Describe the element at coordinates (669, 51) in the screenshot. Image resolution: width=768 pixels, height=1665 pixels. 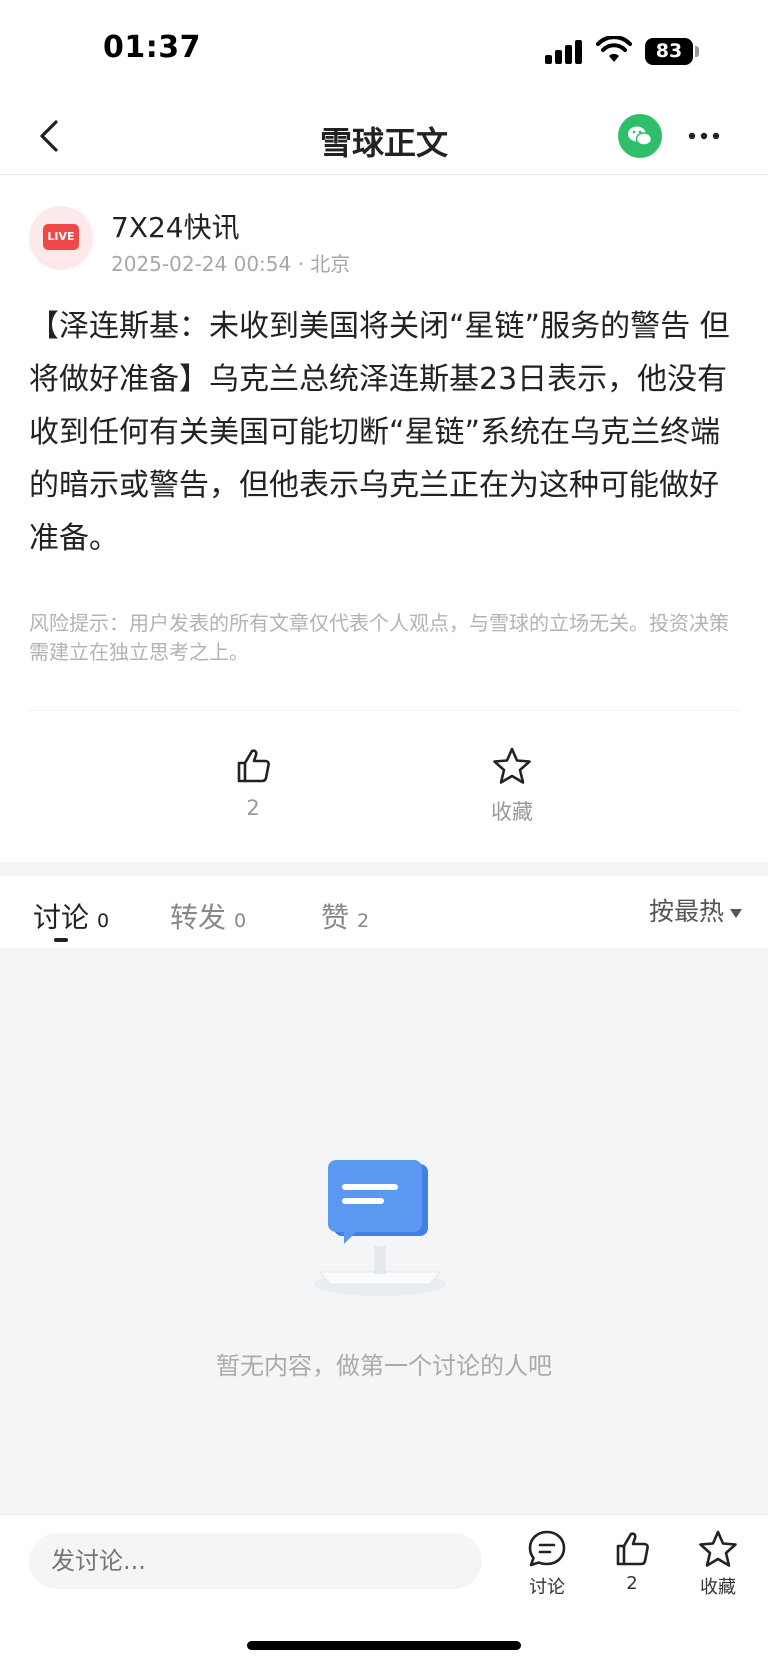
I see `battery-level: 83` at that location.